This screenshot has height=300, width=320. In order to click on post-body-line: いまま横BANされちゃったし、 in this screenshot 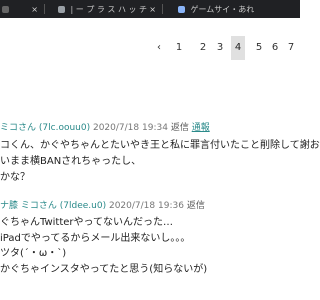, I will do `click(71, 161)`.